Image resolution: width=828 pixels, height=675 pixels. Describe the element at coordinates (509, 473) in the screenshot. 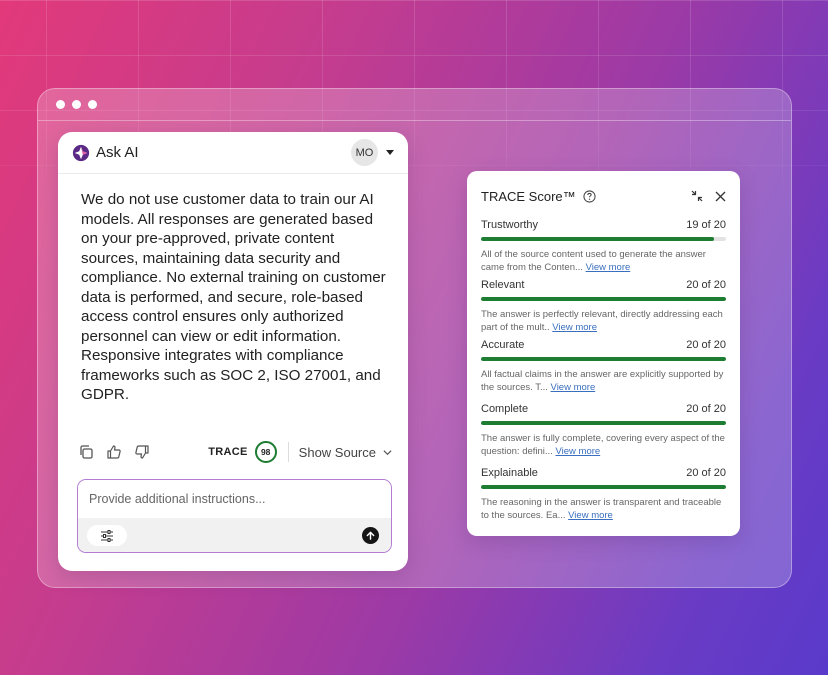

I see `metric-name: Explainable` at that location.